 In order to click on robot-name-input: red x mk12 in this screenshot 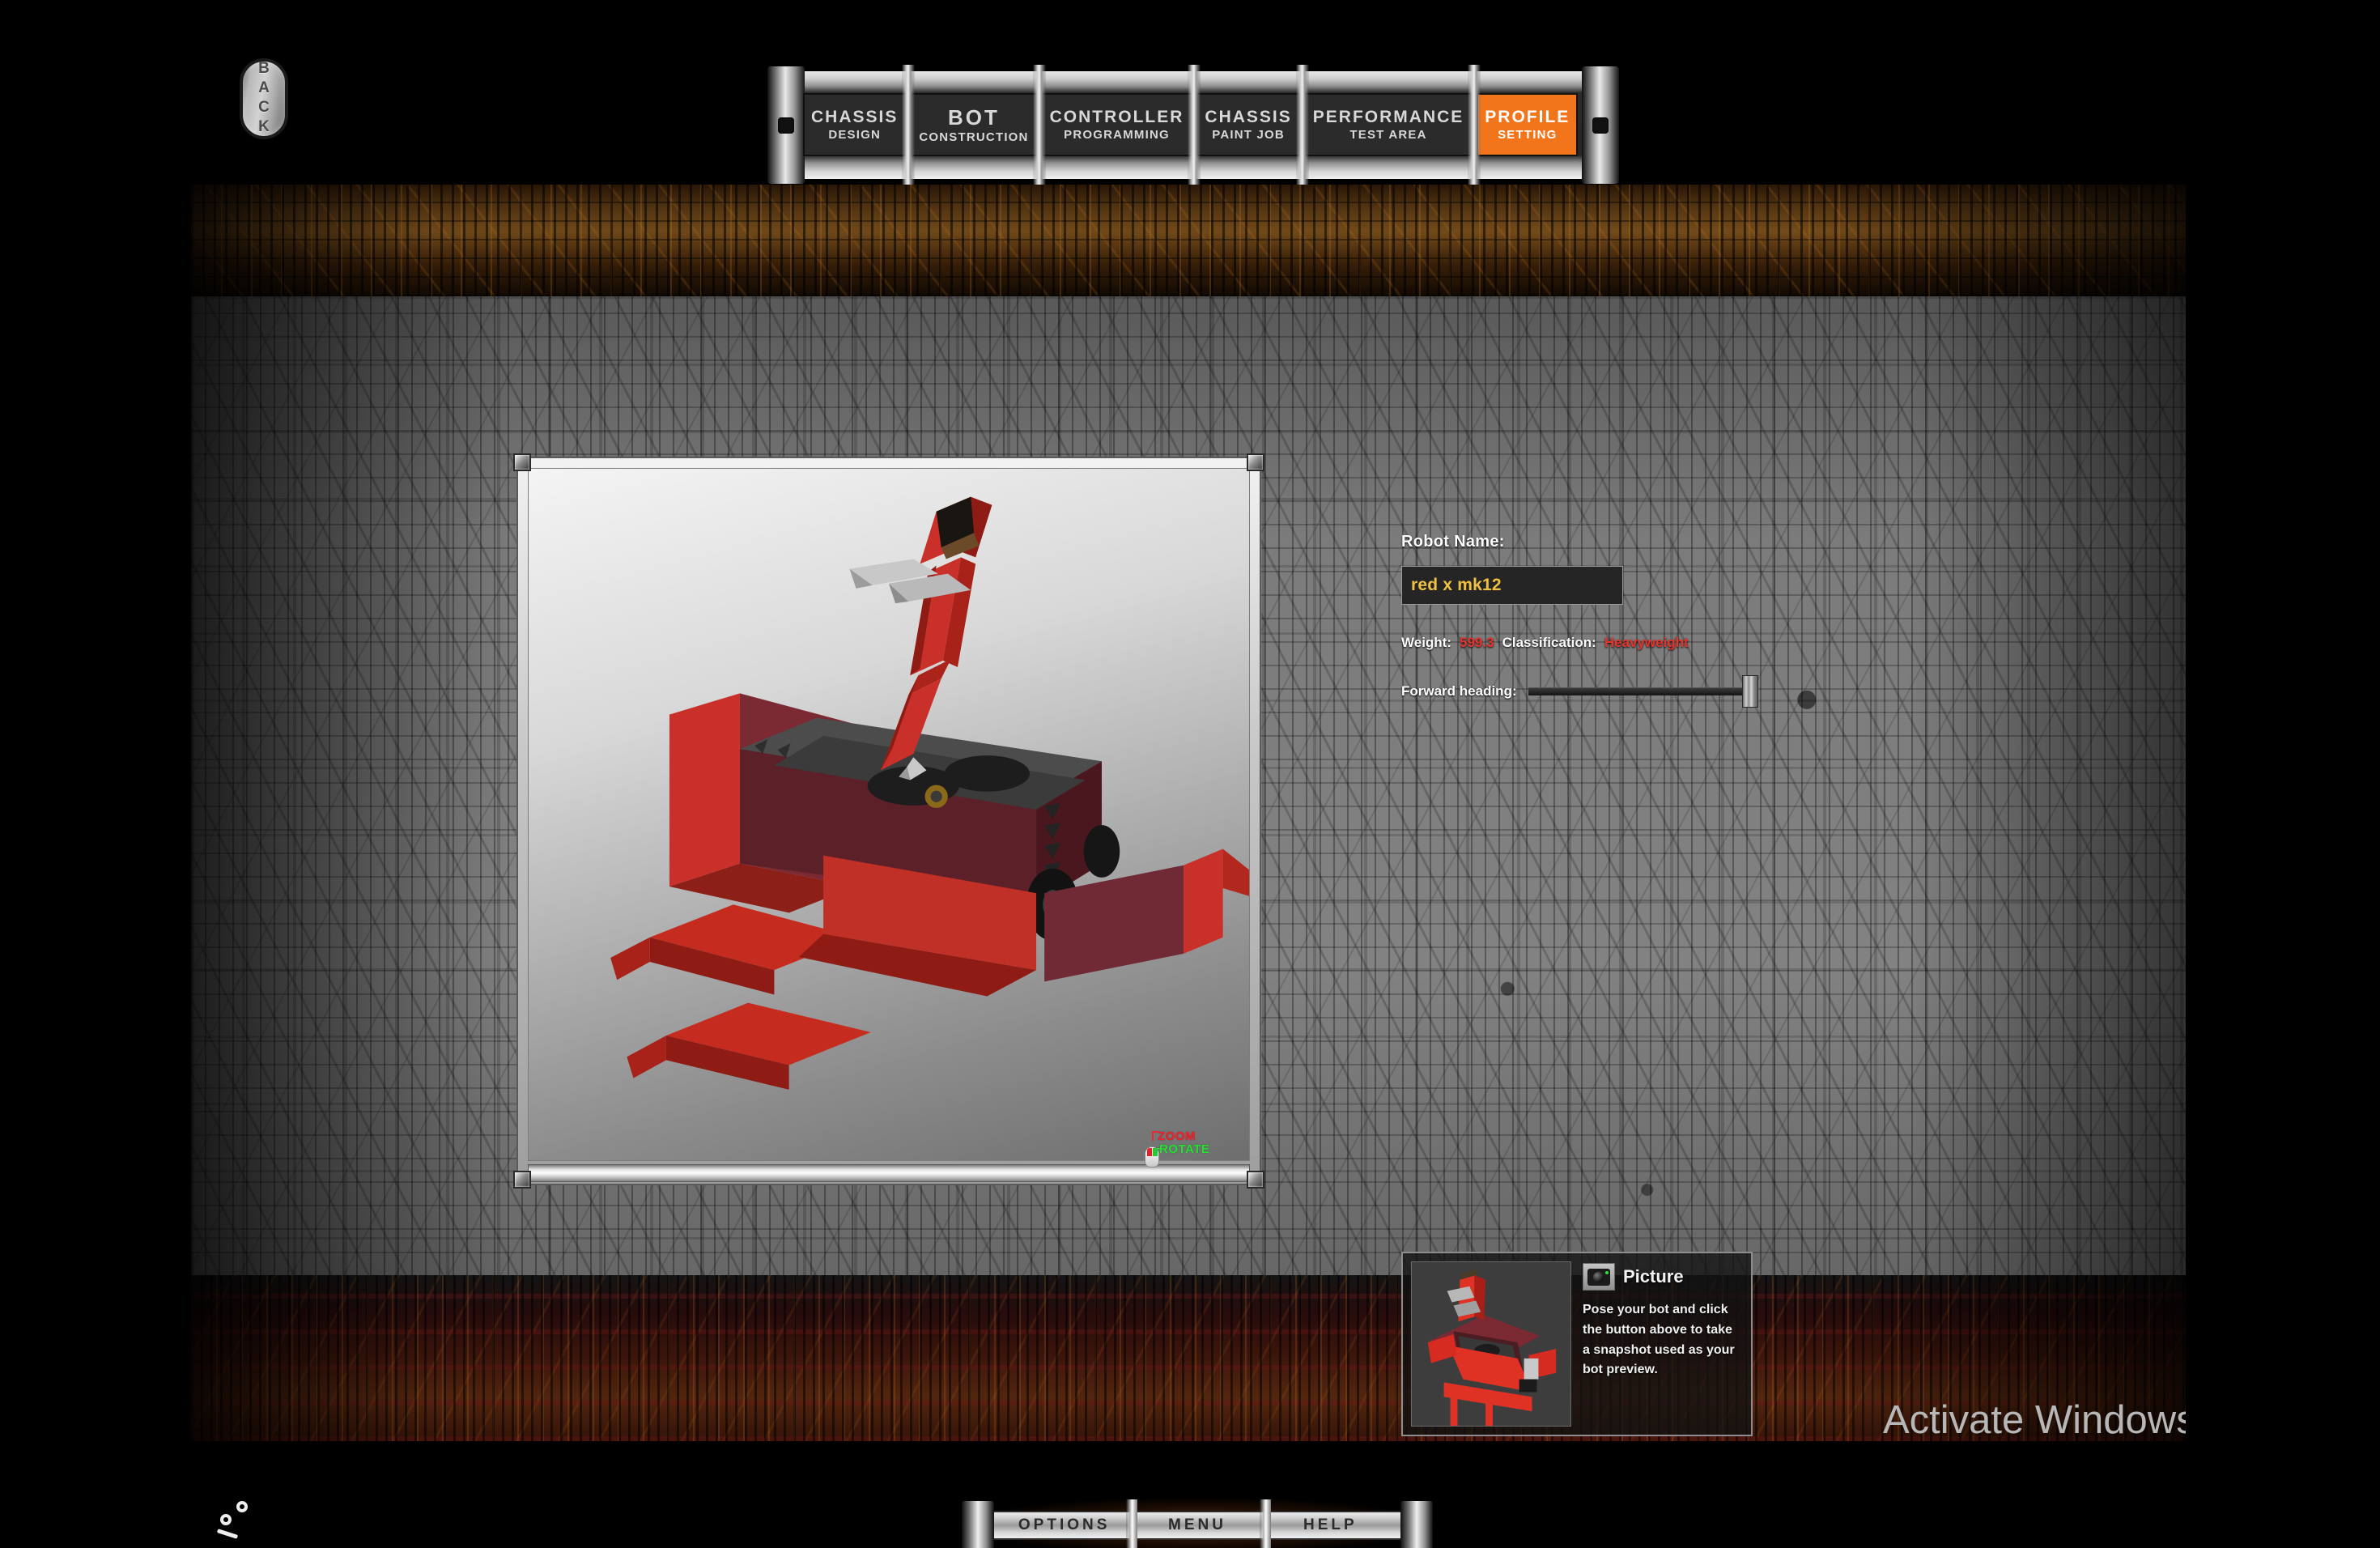, I will do `click(1512, 586)`.